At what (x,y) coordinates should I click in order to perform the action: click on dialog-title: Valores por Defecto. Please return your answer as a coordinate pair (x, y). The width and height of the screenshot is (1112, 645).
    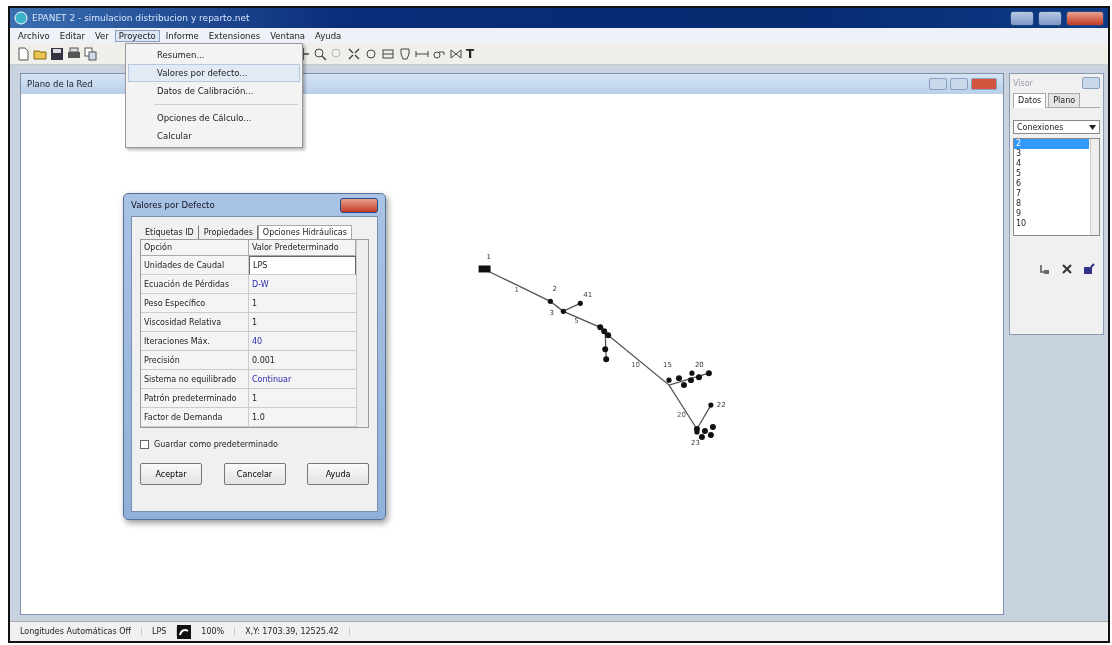
    Looking at the image, I should click on (173, 205).